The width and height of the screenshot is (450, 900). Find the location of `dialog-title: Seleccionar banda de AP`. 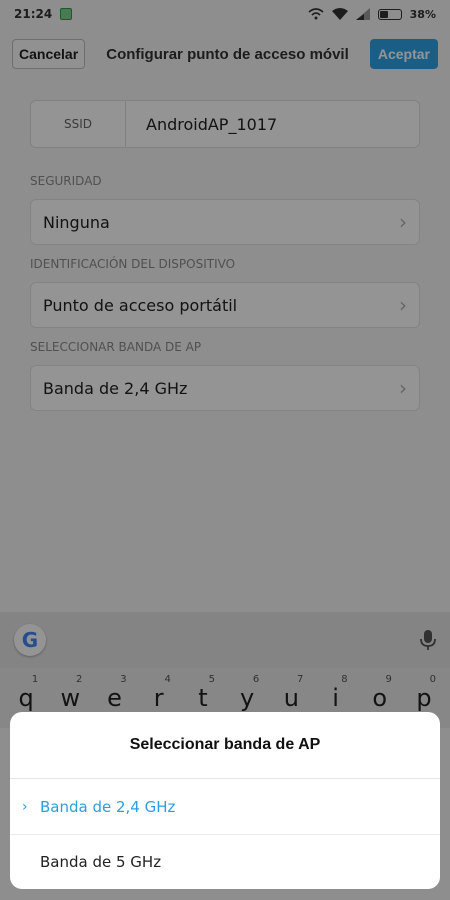

dialog-title: Seleccionar banda de AP is located at coordinates (225, 745).